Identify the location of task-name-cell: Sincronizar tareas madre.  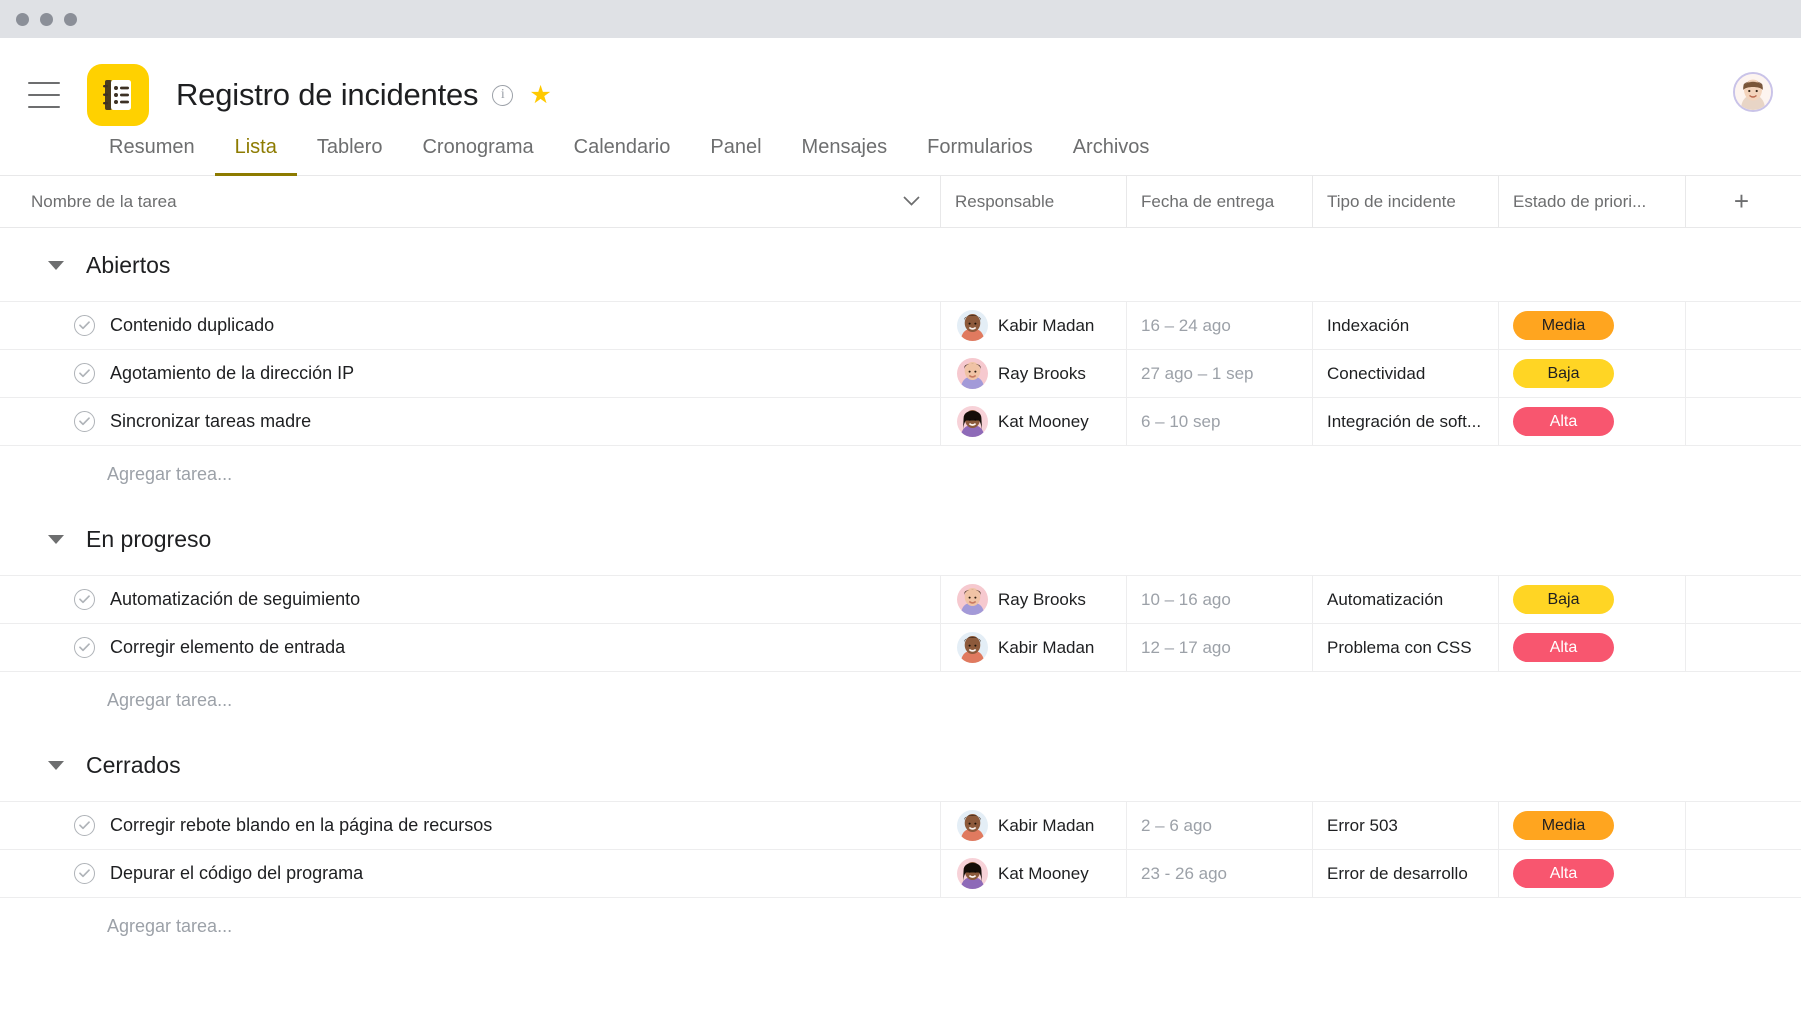
(470, 421).